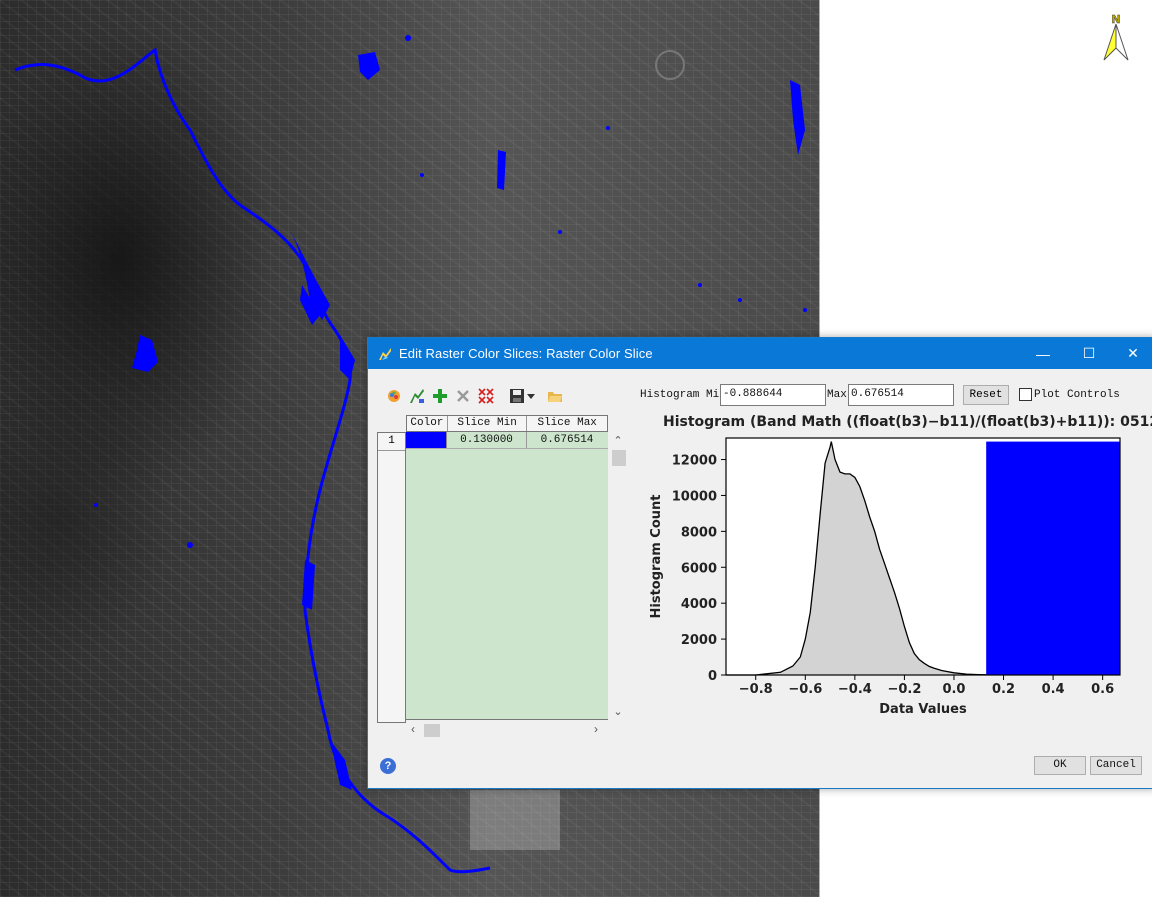 The height and width of the screenshot is (897, 1152). I want to click on column-header-color: Color, so click(427, 423).